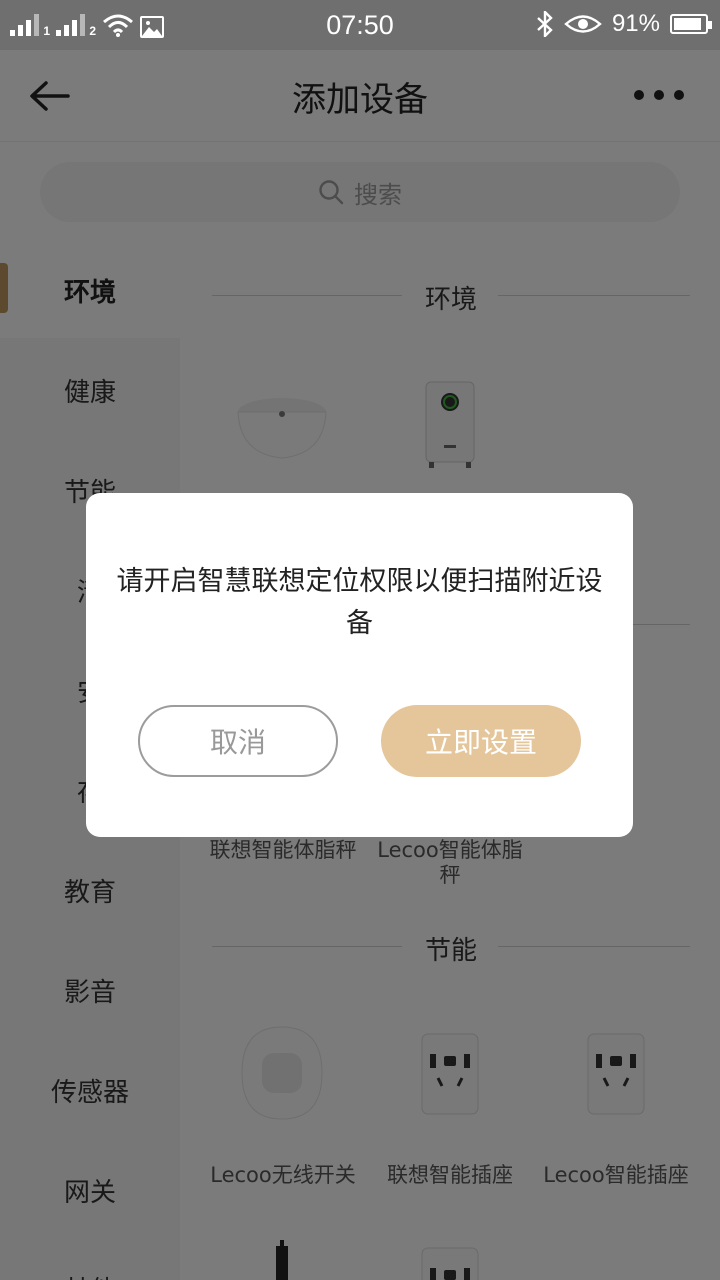 The image size is (720, 1280). What do you see at coordinates (481, 741) in the screenshot?
I see `settings-button: 立即设置` at bounding box center [481, 741].